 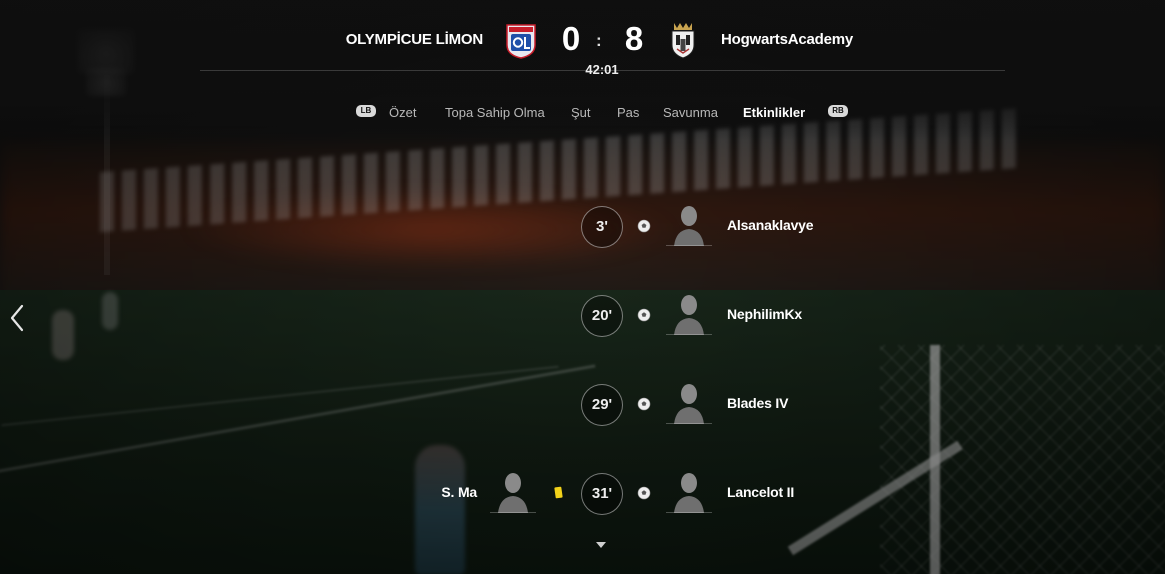 I want to click on event-row: 20' NephilimKx, so click(x=582, y=318).